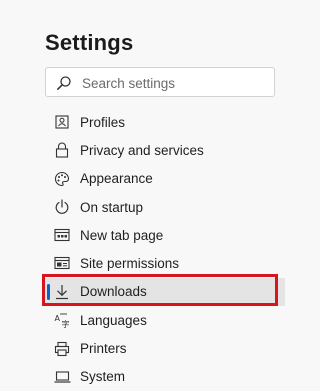  Describe the element at coordinates (62, 349) in the screenshot. I see `printer-icon` at that location.